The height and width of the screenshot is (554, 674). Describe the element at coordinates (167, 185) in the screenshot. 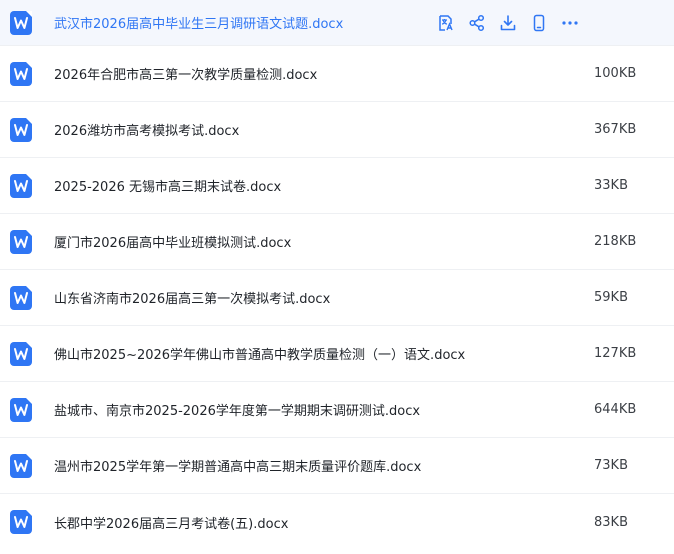

I see `file-name: 2025-2026 无锡市高三期末试卷.docx` at that location.